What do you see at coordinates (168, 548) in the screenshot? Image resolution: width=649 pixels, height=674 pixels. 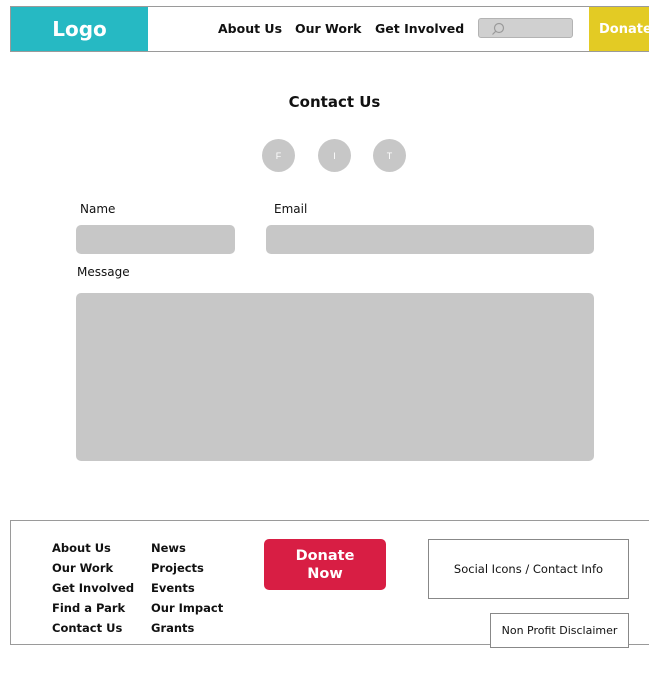 I see `footer-link-news: News` at bounding box center [168, 548].